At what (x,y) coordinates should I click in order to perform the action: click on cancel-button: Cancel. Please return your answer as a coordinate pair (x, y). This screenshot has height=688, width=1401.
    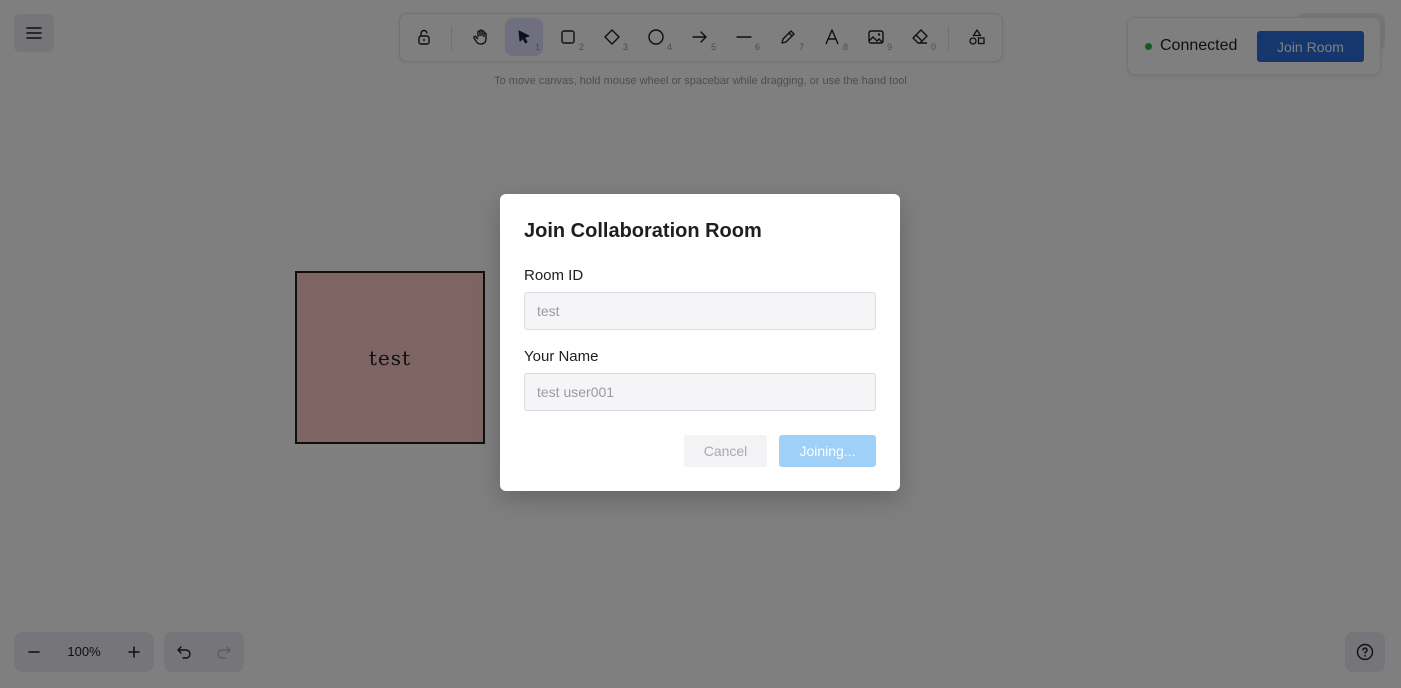
    Looking at the image, I should click on (725, 451).